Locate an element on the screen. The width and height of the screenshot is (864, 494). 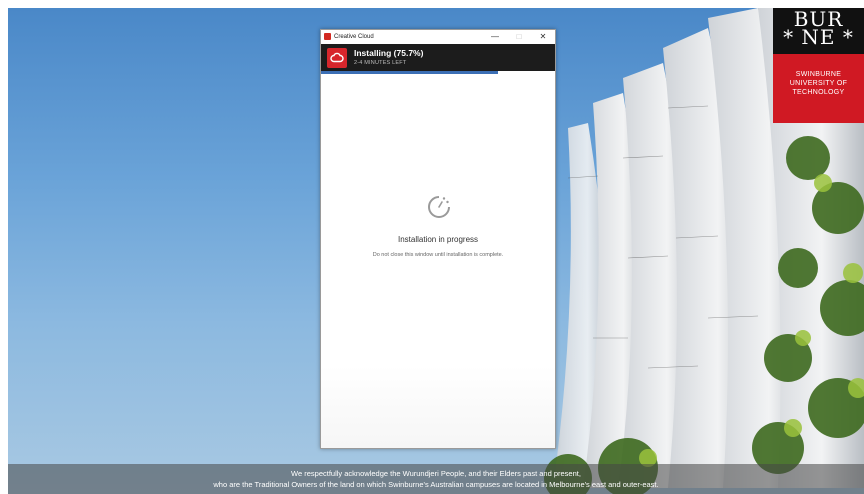
title-bar: Creative Cloud — □ ✕ is located at coordinates (438, 37).